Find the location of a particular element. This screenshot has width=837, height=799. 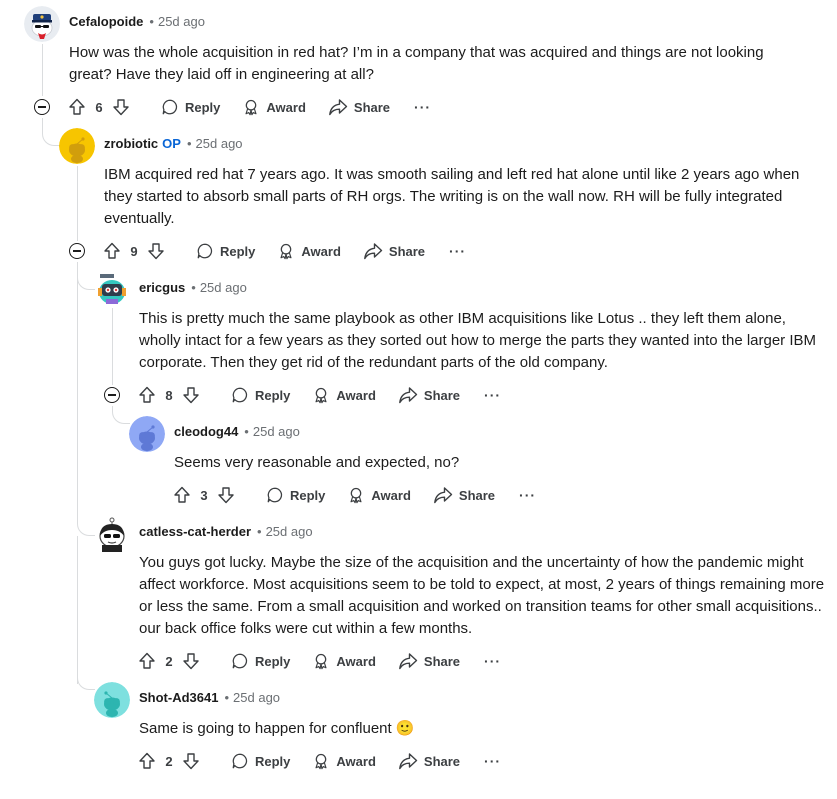

username: ericgus is located at coordinates (162, 287).